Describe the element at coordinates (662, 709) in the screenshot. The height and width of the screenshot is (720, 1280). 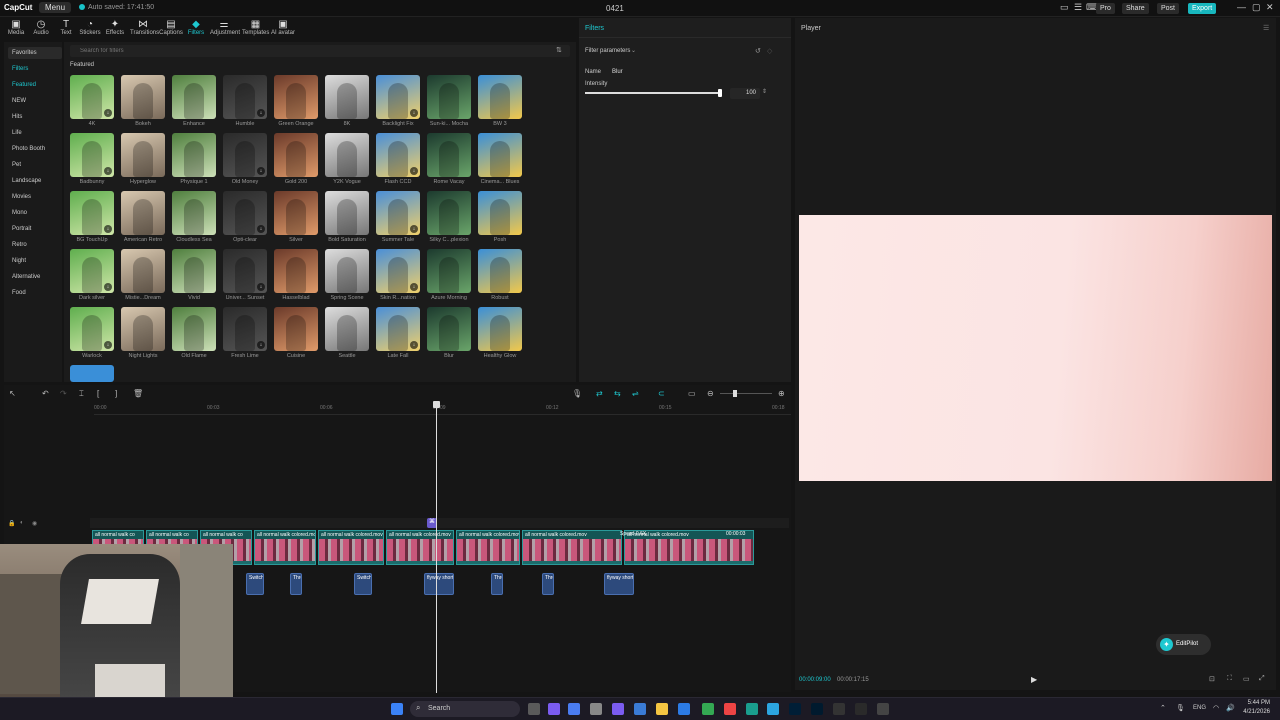
I see `explorer-icon` at that location.